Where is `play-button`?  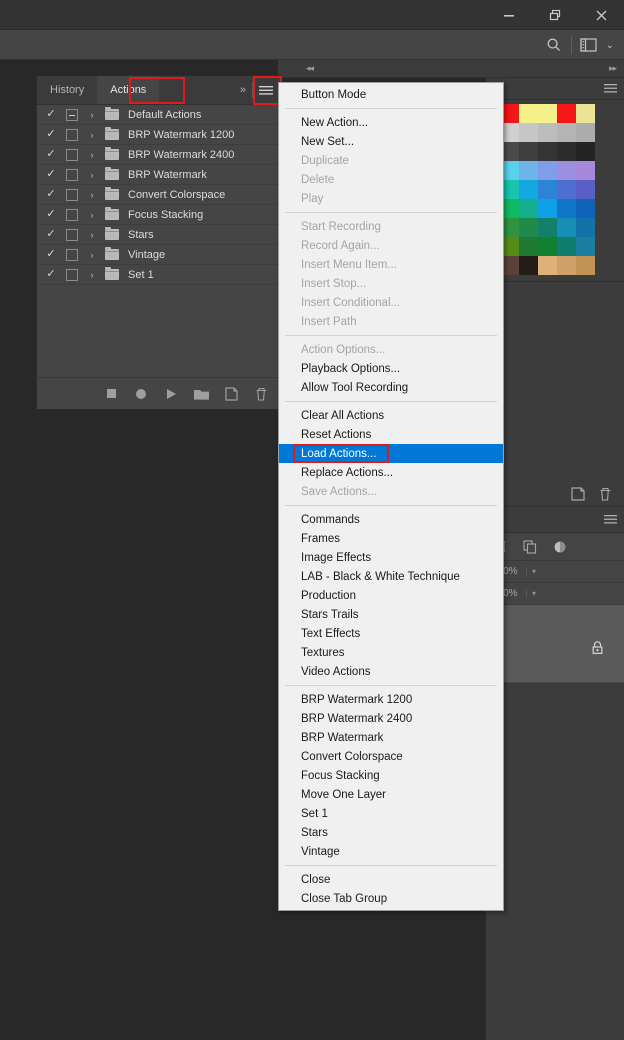 play-button is located at coordinates (171, 394).